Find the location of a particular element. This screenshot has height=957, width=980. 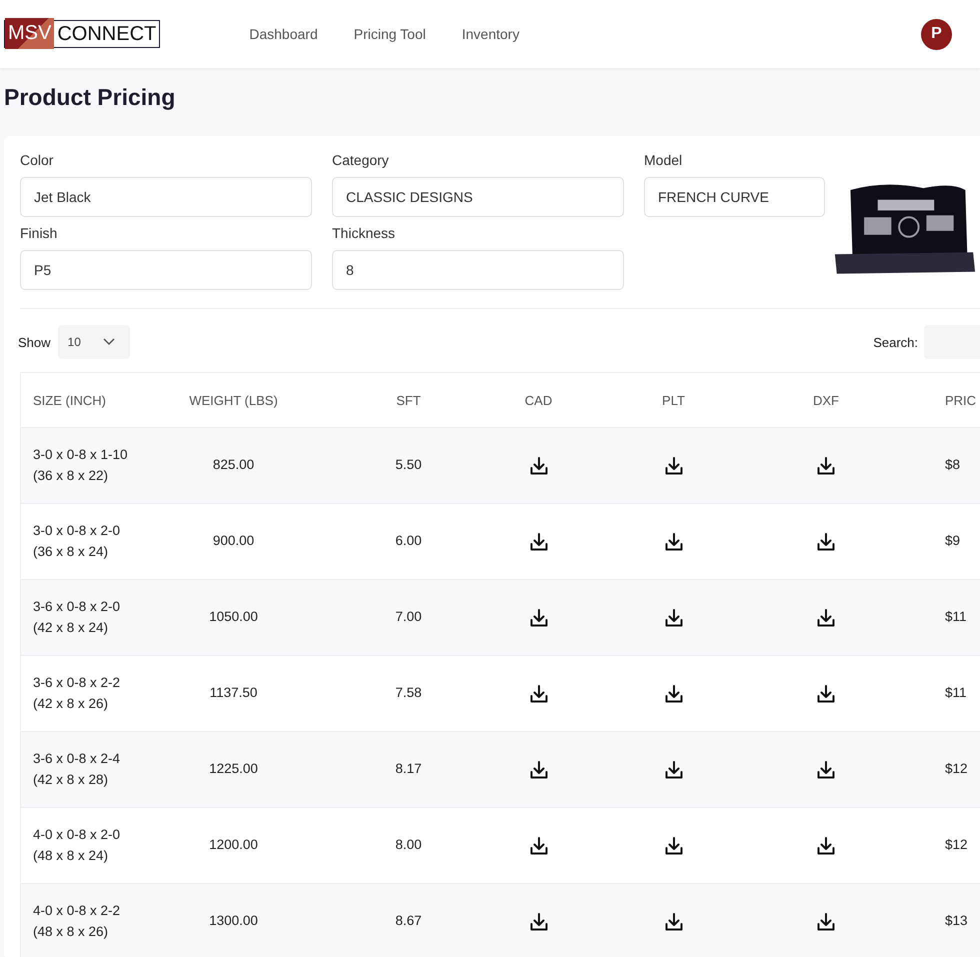

field-label: Thickness is located at coordinates (364, 233).